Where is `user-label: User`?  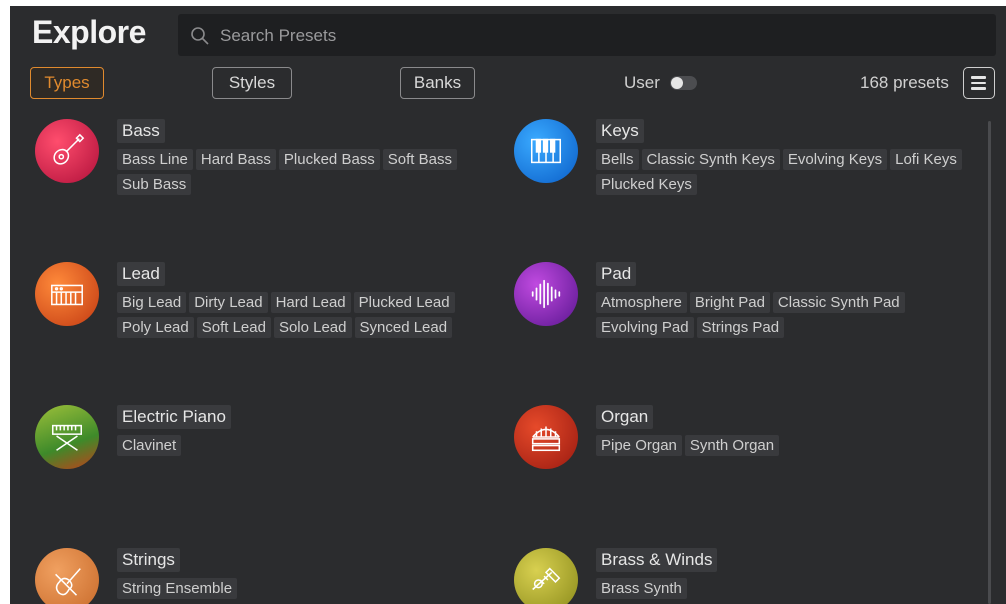
user-label: User is located at coordinates (642, 82).